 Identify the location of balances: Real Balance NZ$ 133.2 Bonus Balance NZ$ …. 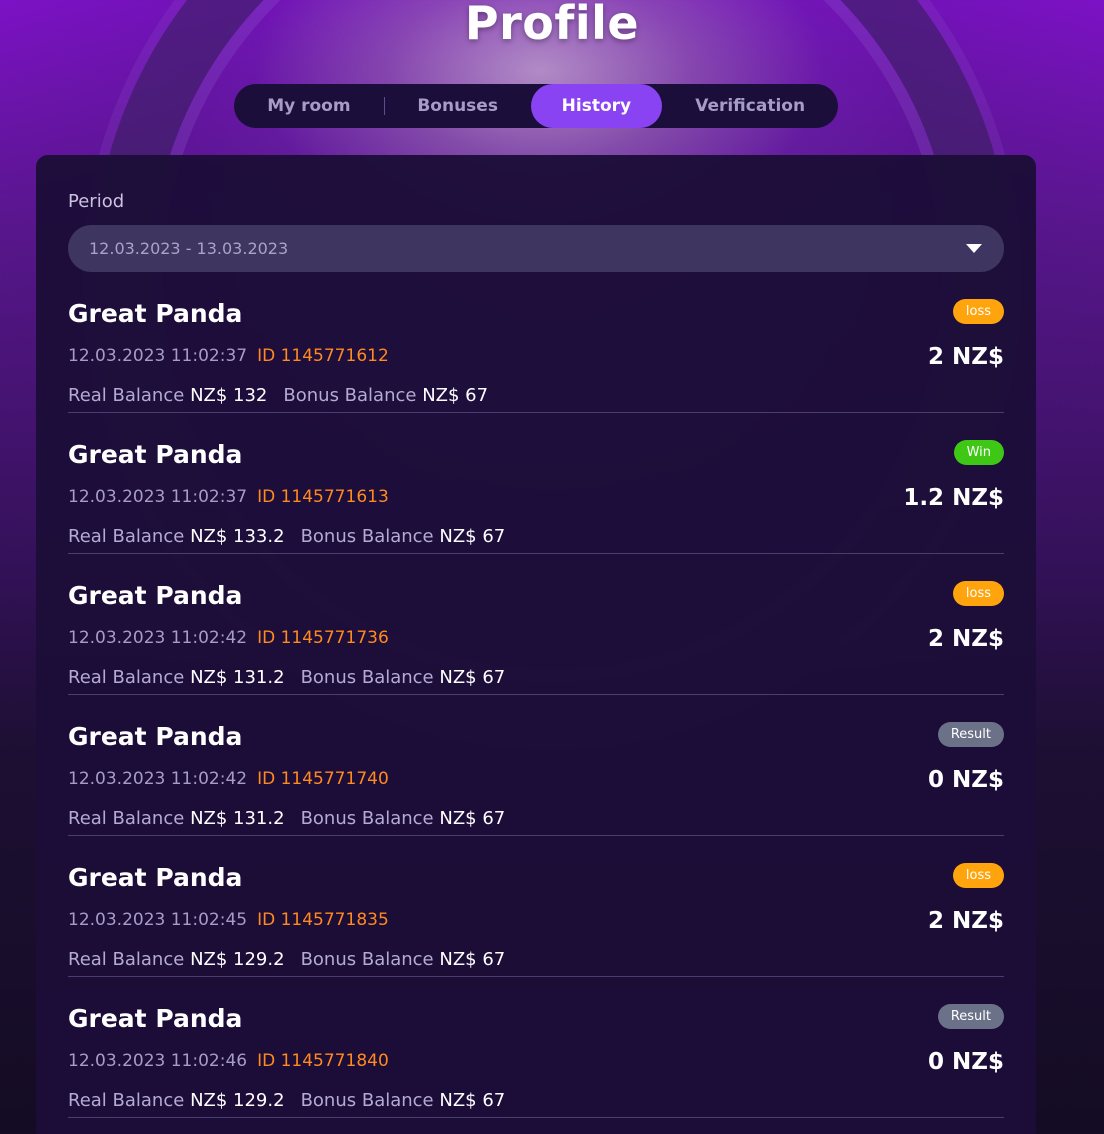
(294, 536).